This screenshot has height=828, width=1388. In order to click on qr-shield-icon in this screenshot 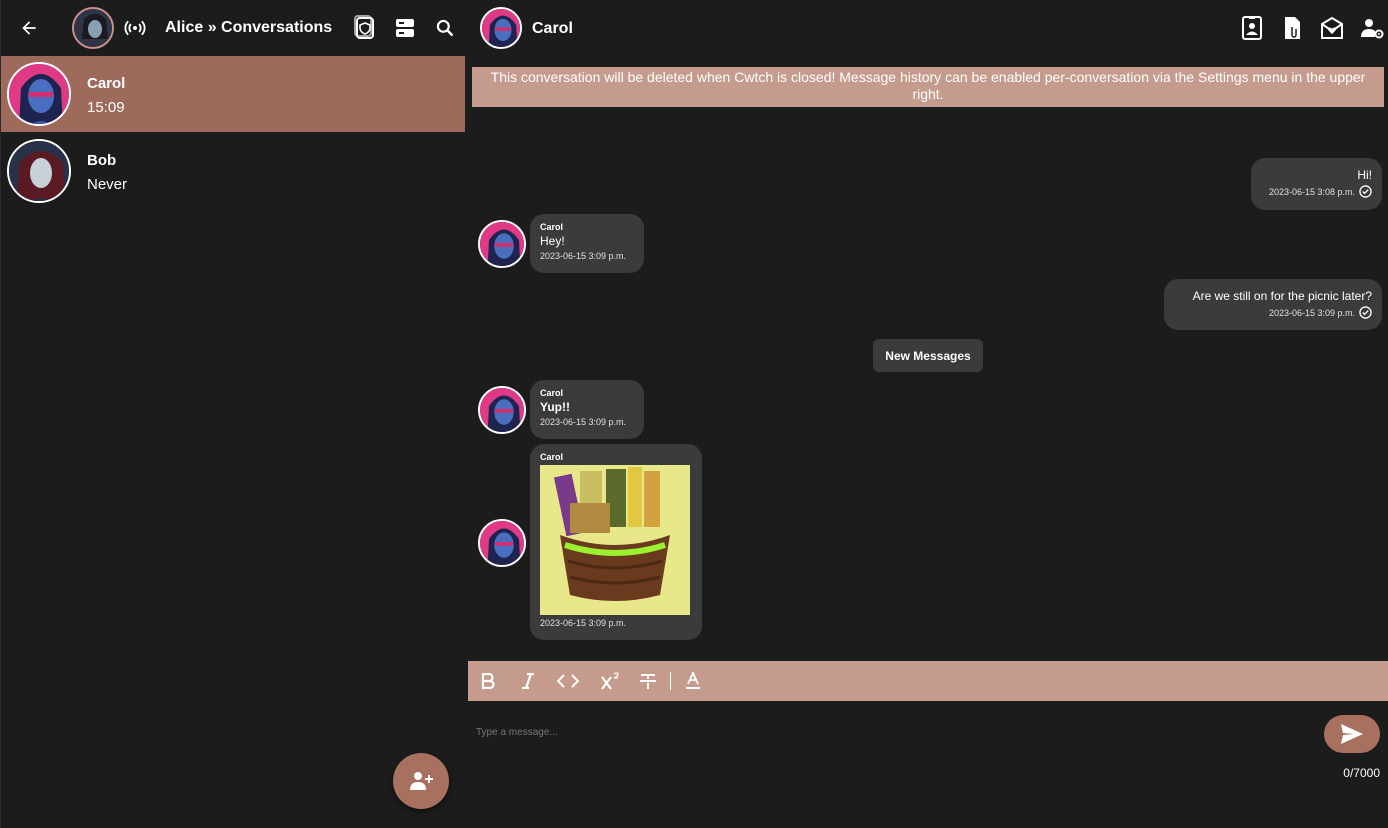, I will do `click(364, 27)`.